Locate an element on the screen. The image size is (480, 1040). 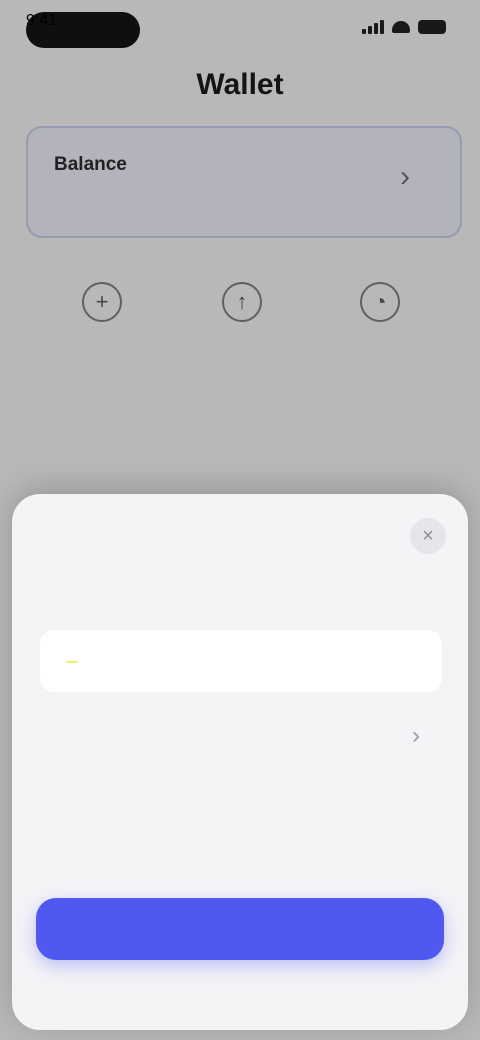
quick-actions: + ↑ ◔ is located at coordinates (240, 317).